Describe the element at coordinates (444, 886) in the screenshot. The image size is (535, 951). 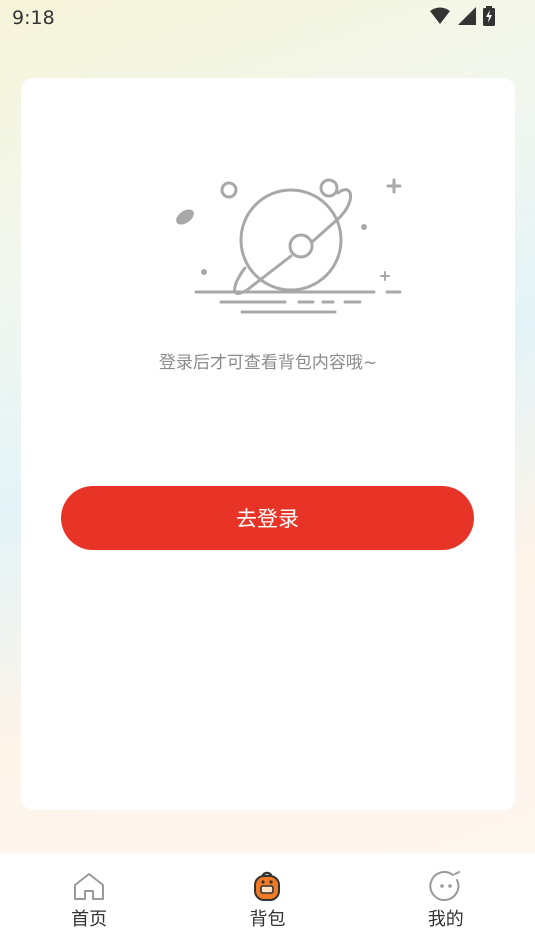
I see `face-icon` at that location.